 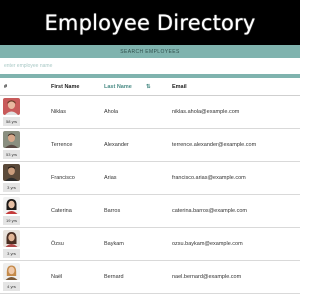 What do you see at coordinates (63, 178) in the screenshot?
I see `first-name-cell: Francisco` at bounding box center [63, 178].